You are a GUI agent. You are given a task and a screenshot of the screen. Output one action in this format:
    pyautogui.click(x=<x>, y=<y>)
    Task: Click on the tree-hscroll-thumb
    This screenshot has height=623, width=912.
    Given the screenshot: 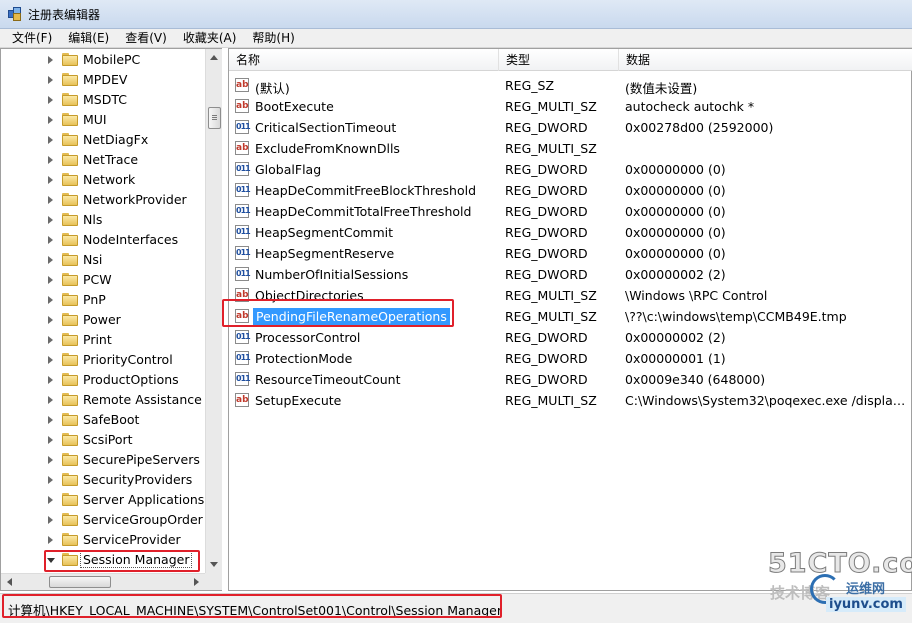 What is the action you would take?
    pyautogui.click(x=80, y=582)
    